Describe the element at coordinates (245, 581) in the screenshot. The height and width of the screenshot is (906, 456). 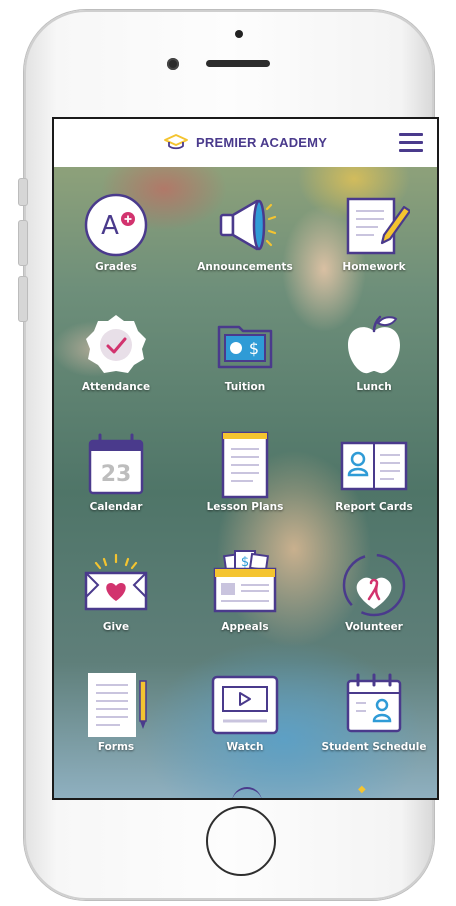
I see `appeals-icon: $` at that location.